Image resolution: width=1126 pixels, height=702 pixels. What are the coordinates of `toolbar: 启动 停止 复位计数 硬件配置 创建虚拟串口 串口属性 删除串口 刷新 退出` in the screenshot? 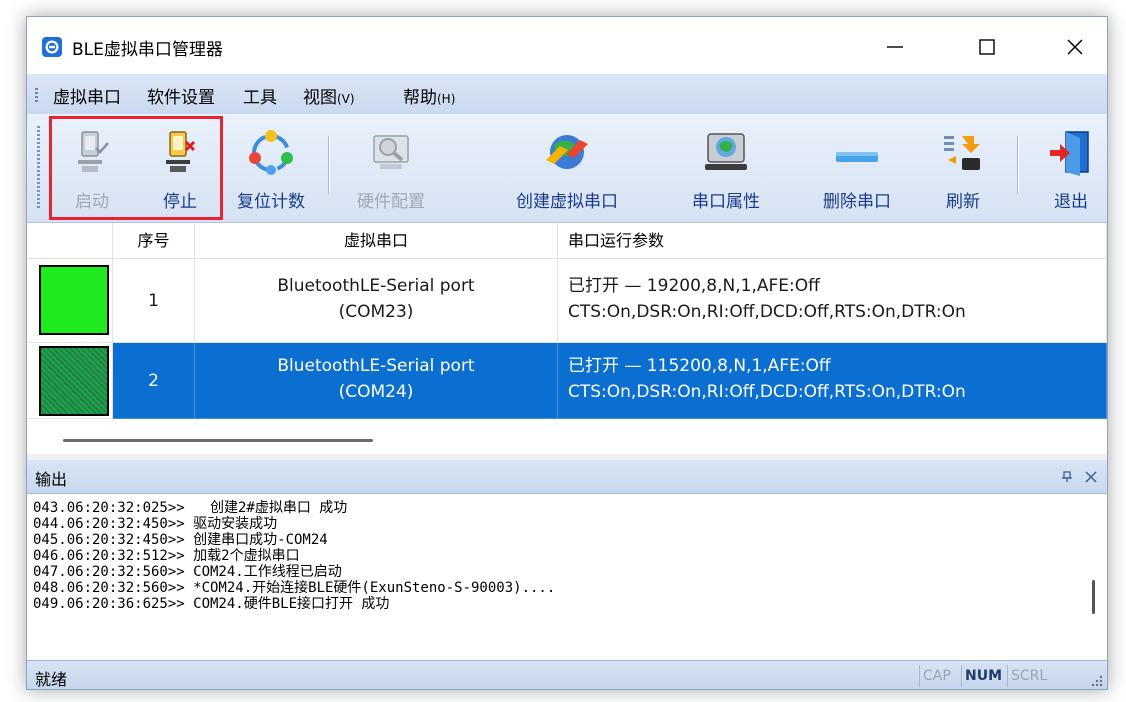 It's located at (567, 168).